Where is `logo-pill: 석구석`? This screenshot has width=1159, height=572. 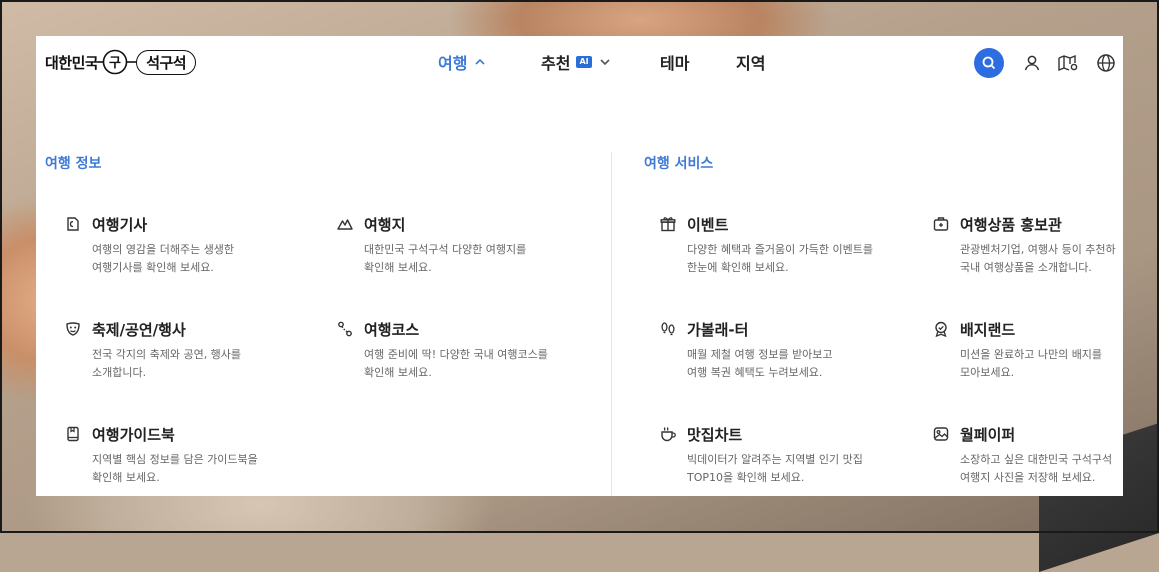 logo-pill: 석구석 is located at coordinates (166, 62).